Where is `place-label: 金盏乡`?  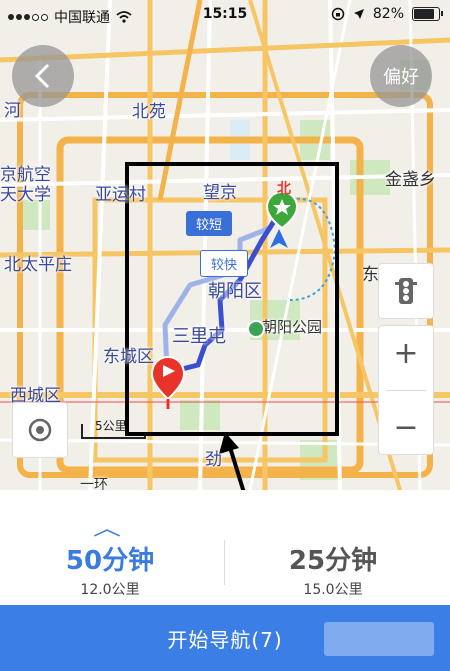
place-label: 金盏乡 is located at coordinates (410, 180).